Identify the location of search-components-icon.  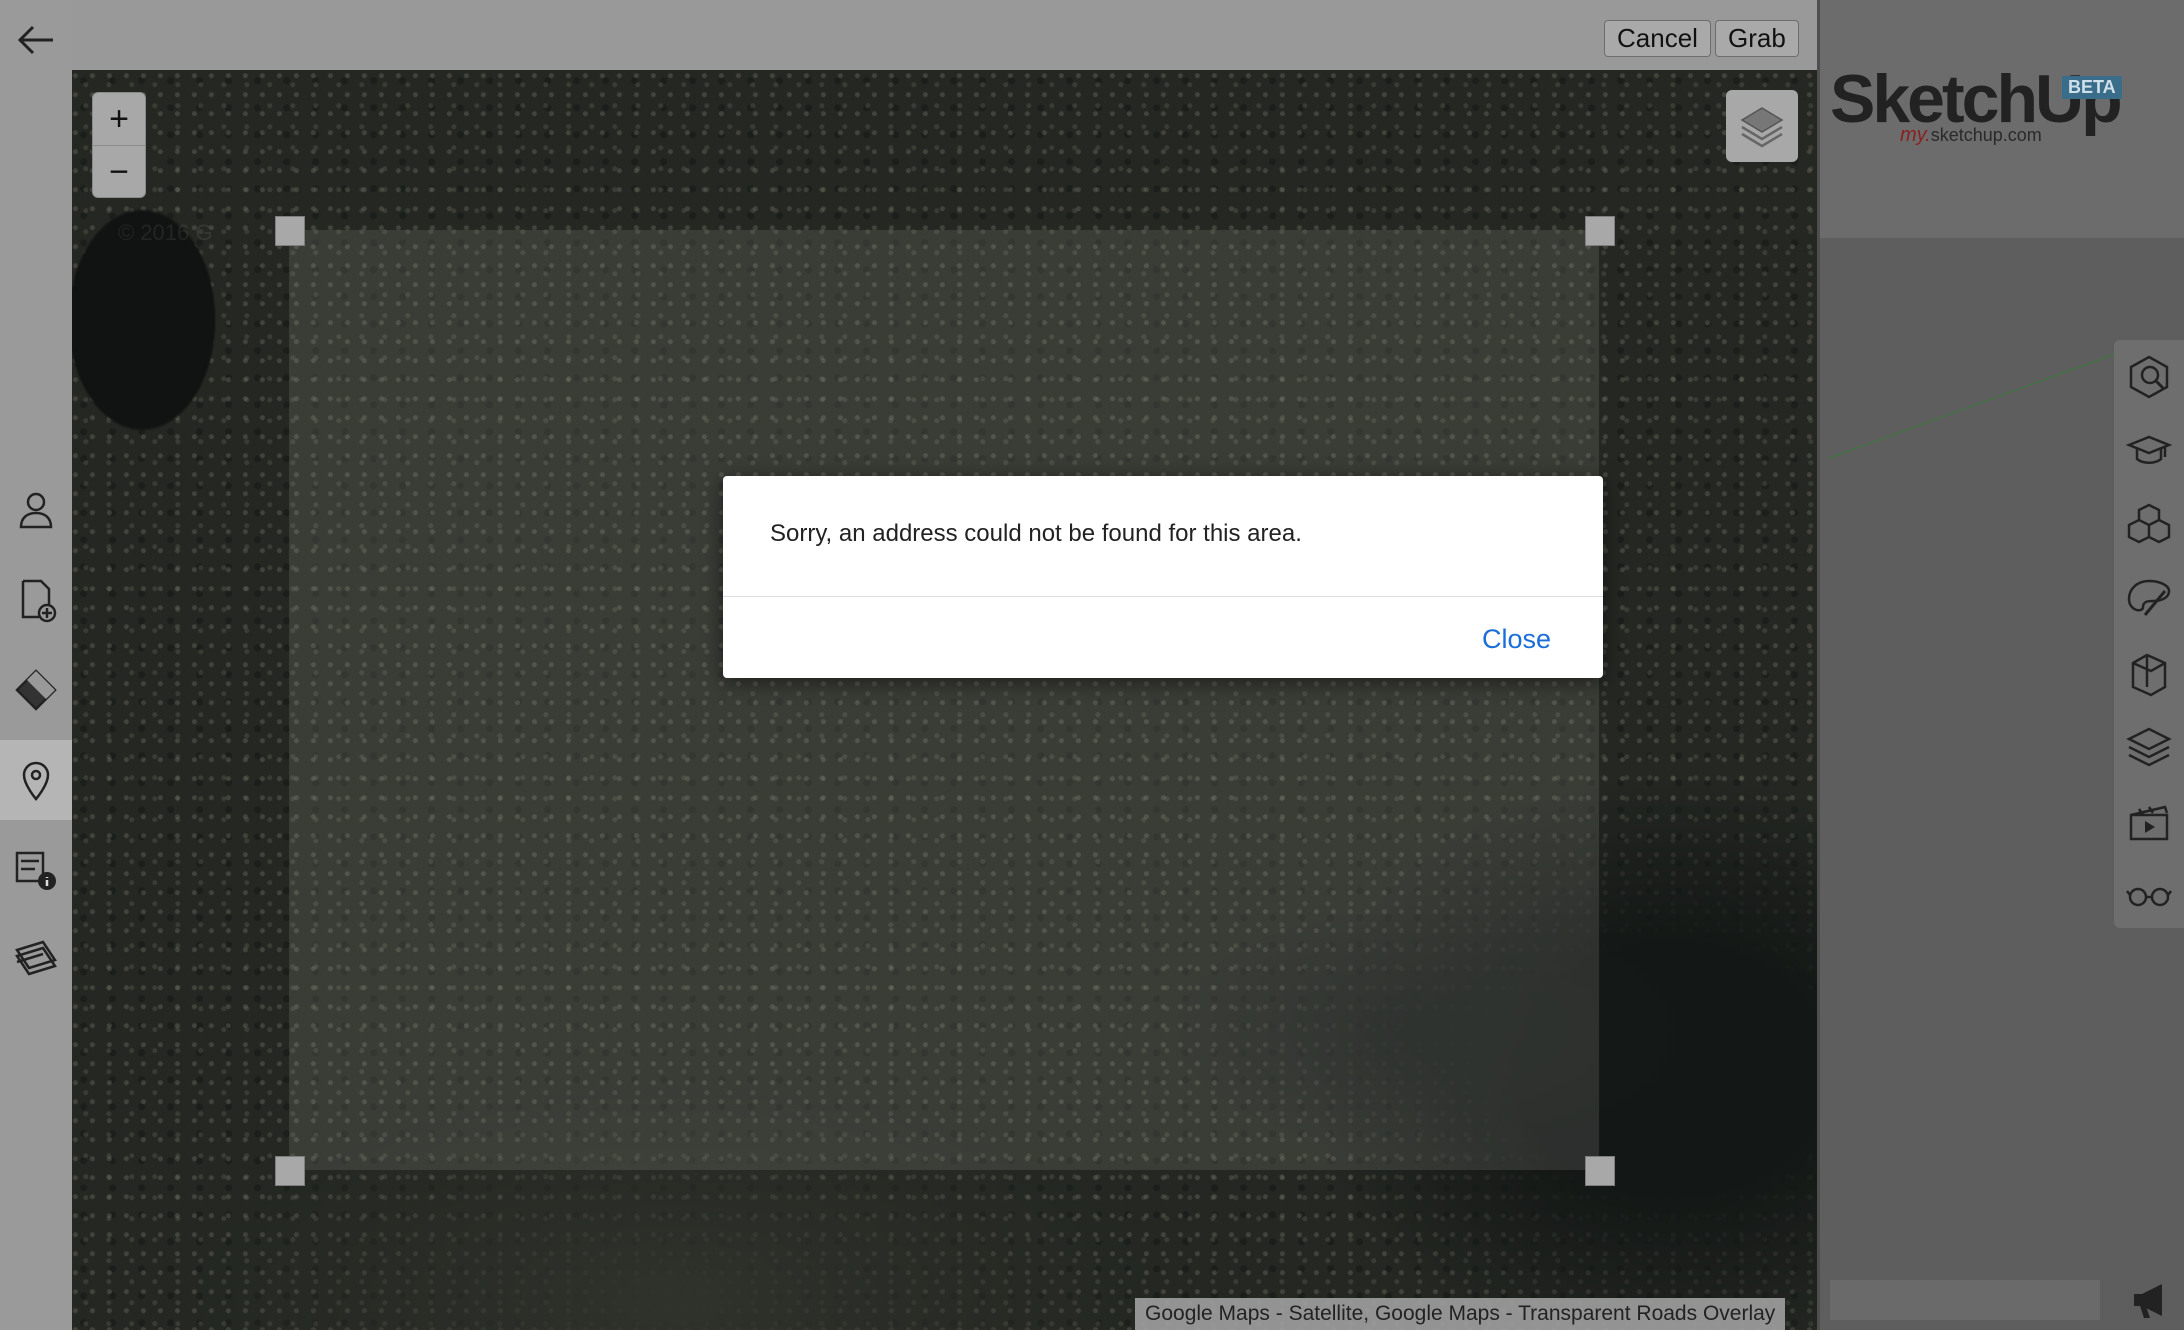
(2149, 377).